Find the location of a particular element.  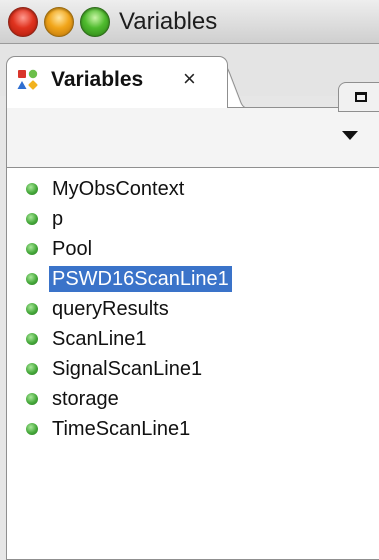

maximize-view-button is located at coordinates (358, 97).